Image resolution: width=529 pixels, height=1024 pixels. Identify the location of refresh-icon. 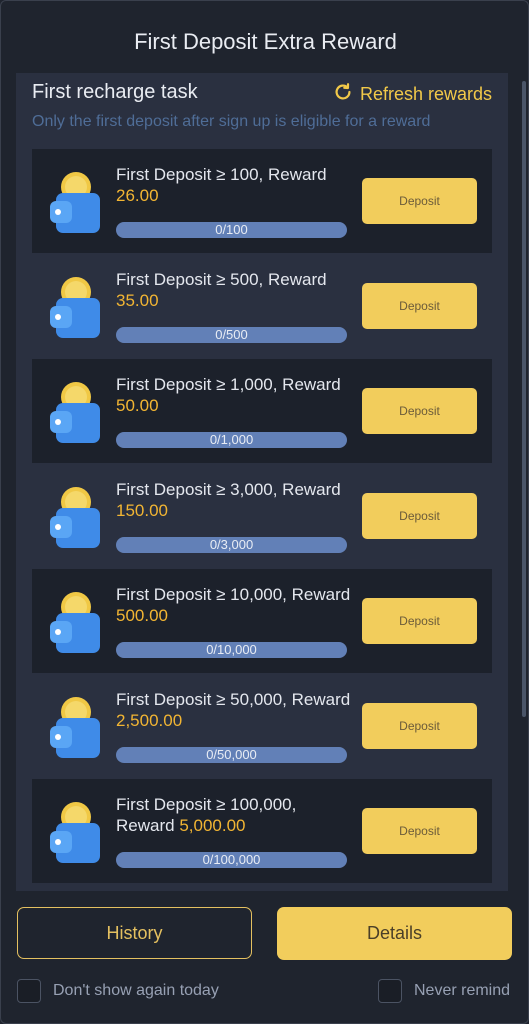
(343, 94).